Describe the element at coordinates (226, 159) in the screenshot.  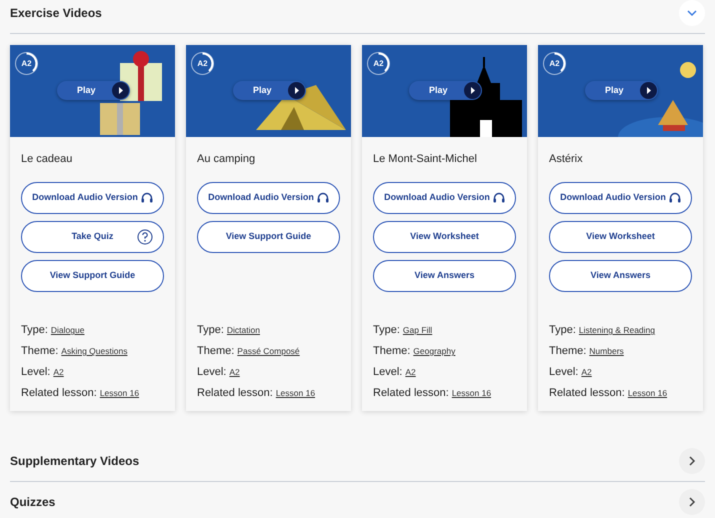
I see `video-title: Au camping` at that location.